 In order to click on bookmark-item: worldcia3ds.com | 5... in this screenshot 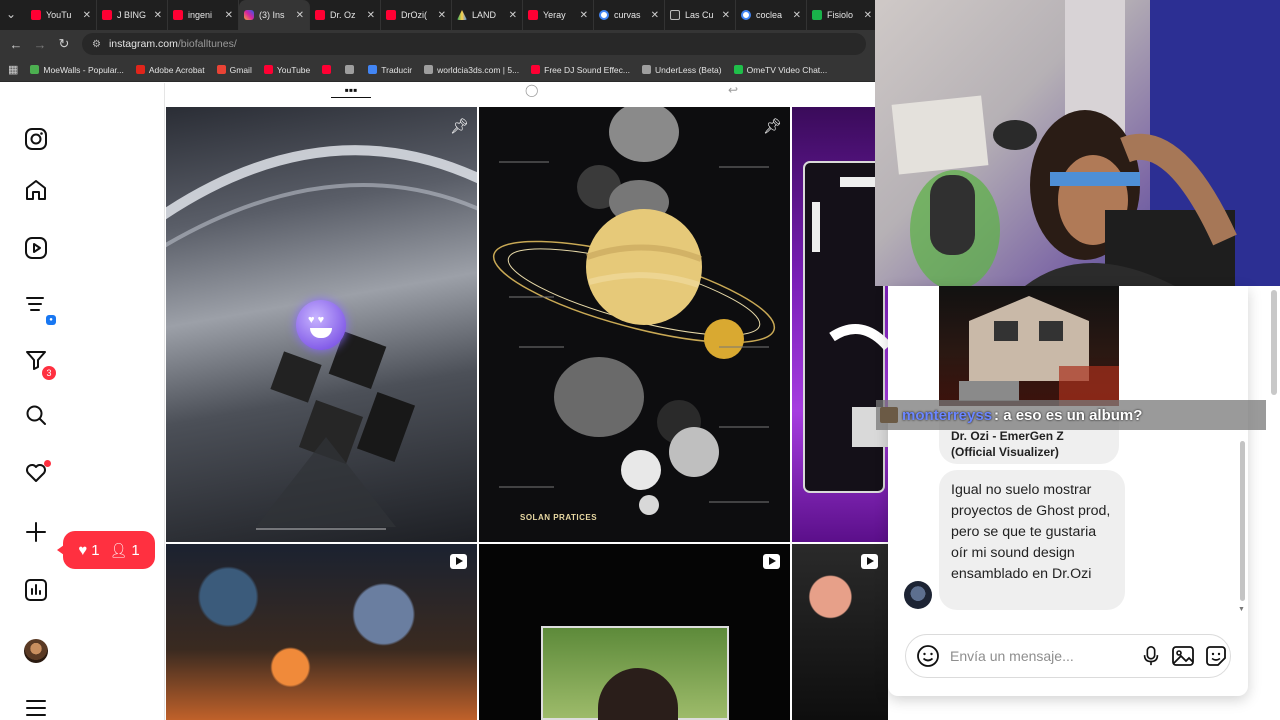, I will do `click(471, 70)`.